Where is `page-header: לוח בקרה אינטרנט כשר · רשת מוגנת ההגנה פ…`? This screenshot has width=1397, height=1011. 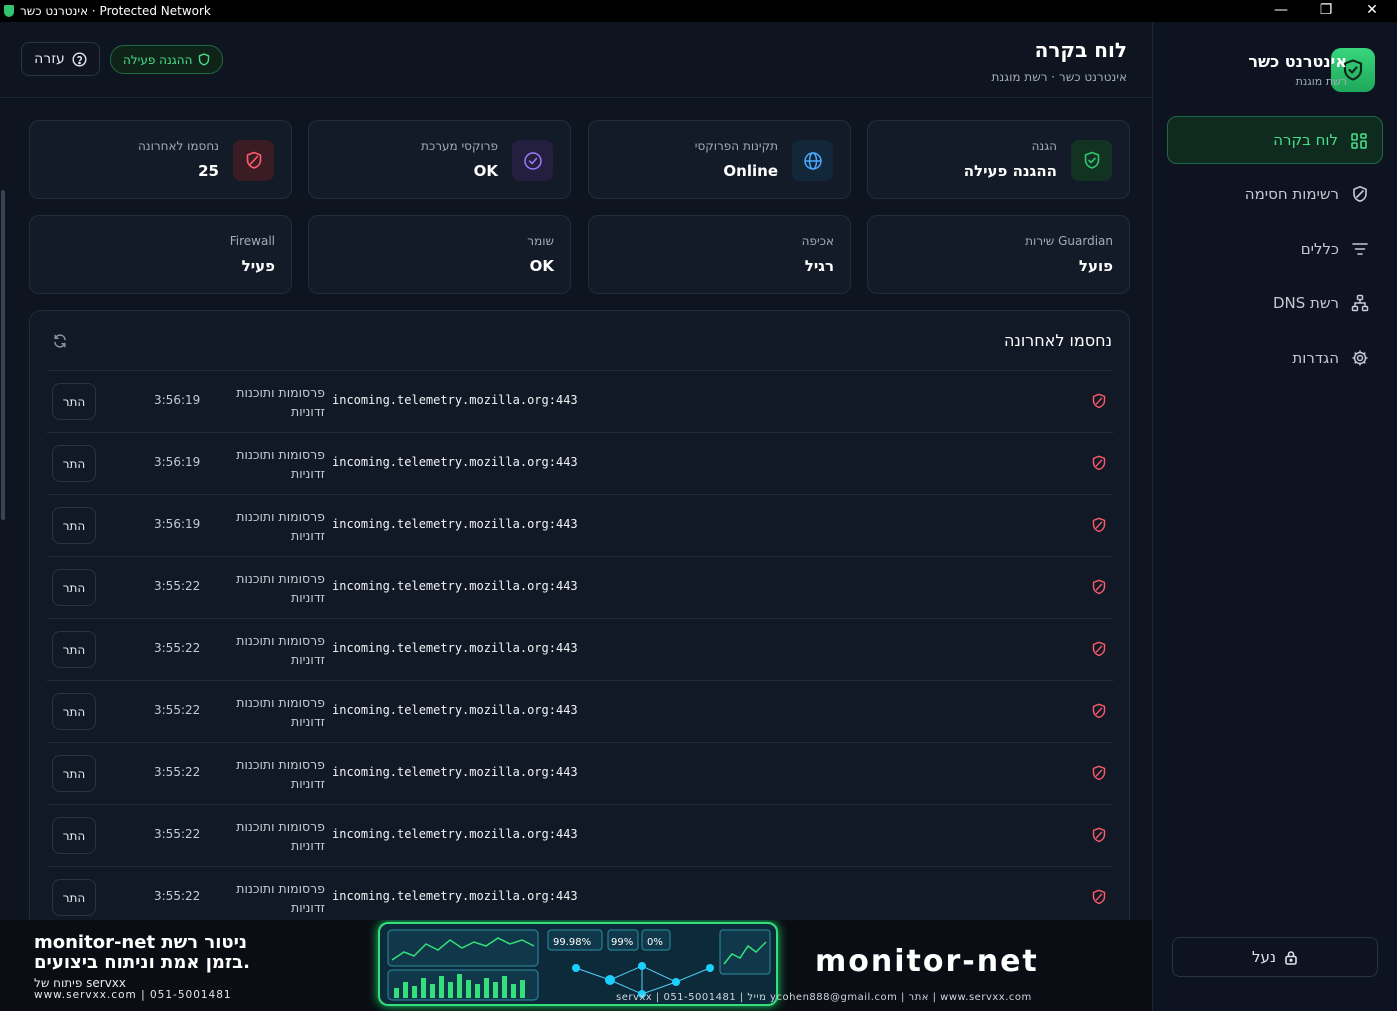 page-header: לוח בקרה אינטרנט כשר · רשת מוגנת ההגנה פ… is located at coordinates (576, 60).